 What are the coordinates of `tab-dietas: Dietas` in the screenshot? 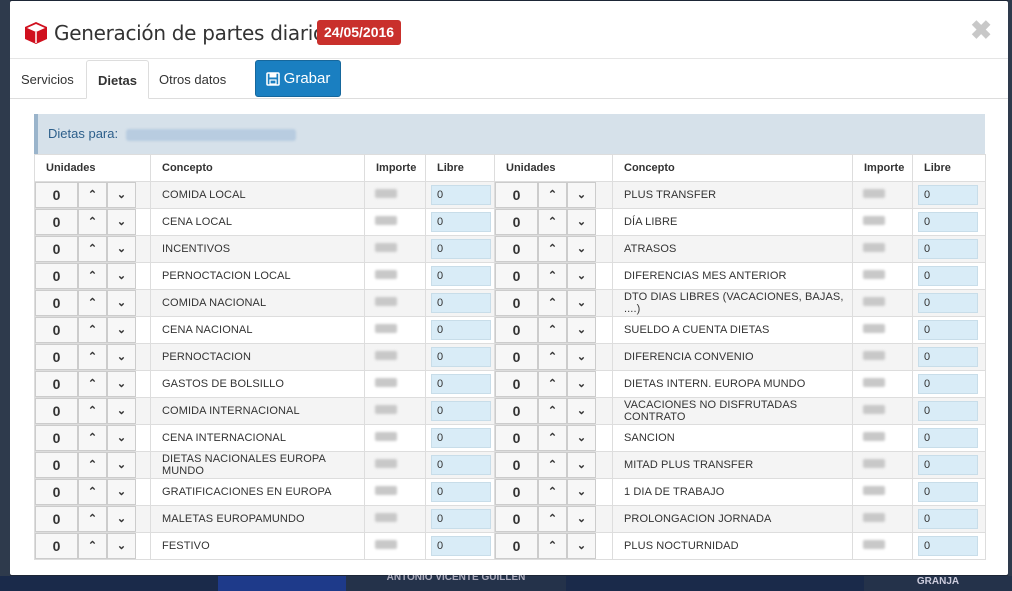 It's located at (118, 79).